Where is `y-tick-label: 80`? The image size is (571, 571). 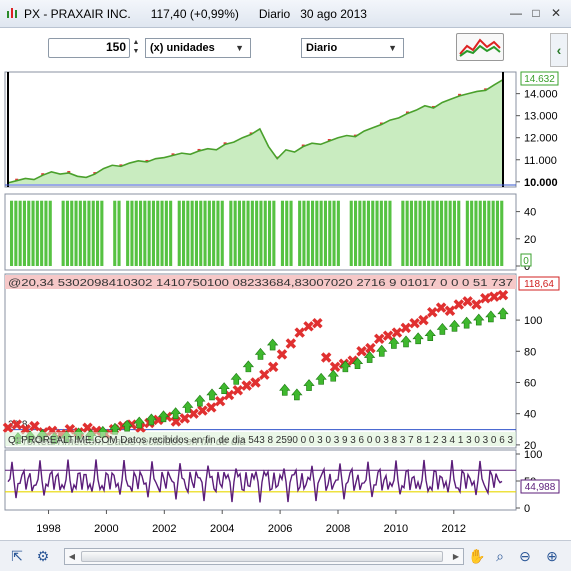 y-tick-label: 80 is located at coordinates (530, 352).